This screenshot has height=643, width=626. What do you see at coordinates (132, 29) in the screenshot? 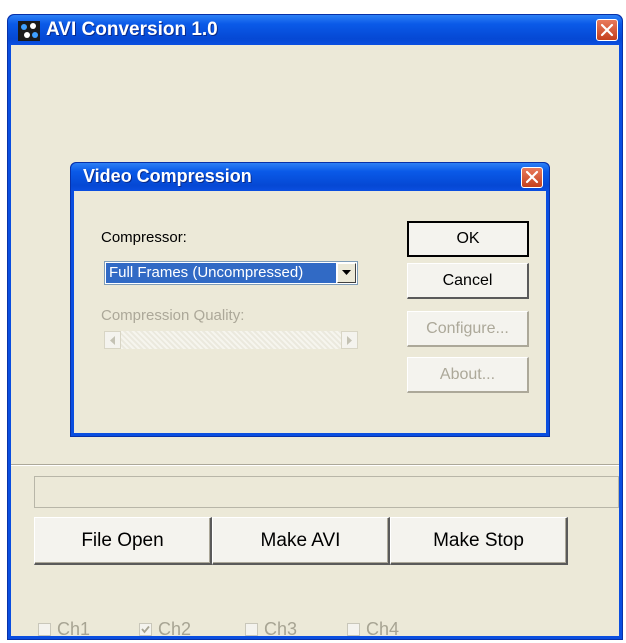
I see `window-title: AVI Conversion 1.0` at bounding box center [132, 29].